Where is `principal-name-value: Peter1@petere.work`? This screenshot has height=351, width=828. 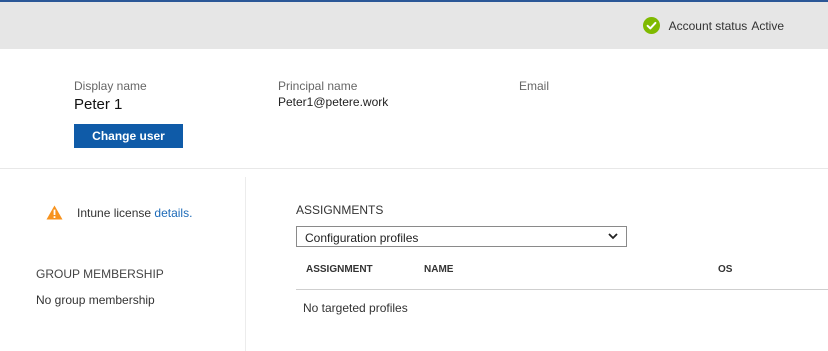
principal-name-value: Peter1@petere.work is located at coordinates (333, 102).